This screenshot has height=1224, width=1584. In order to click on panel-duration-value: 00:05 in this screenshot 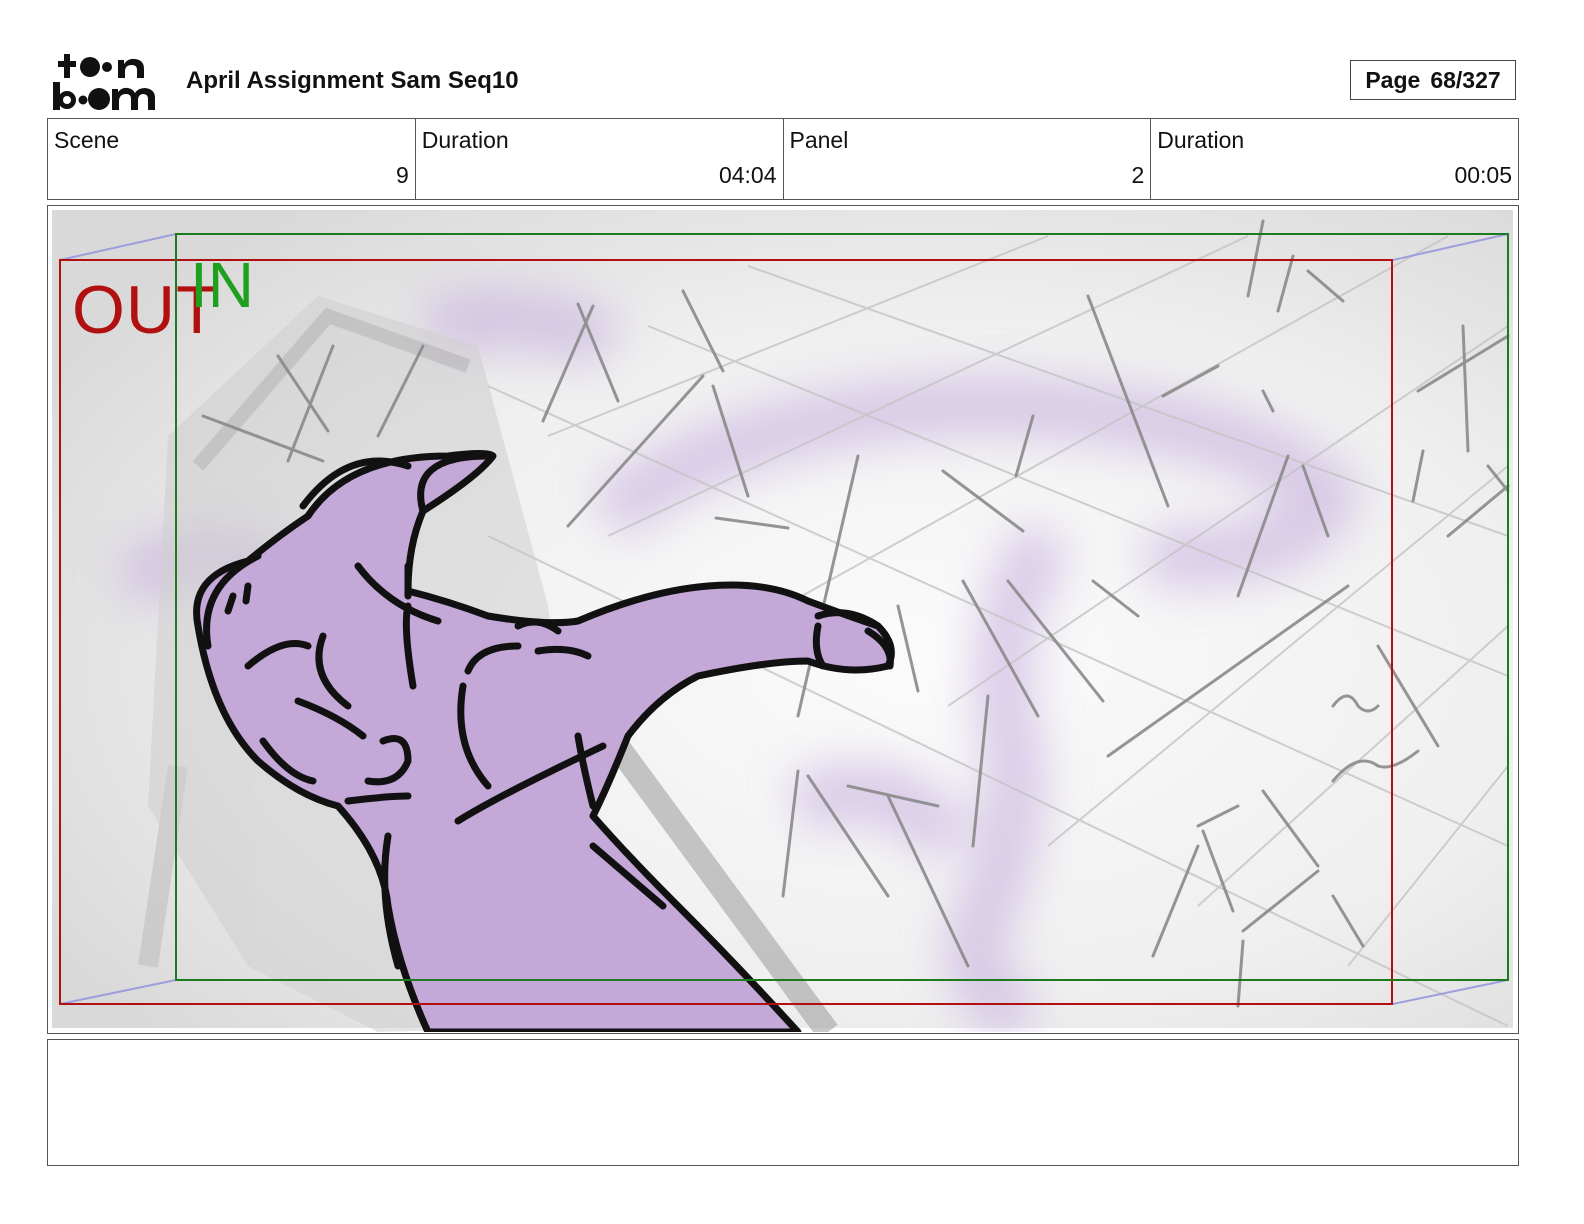, I will do `click(1483, 175)`.